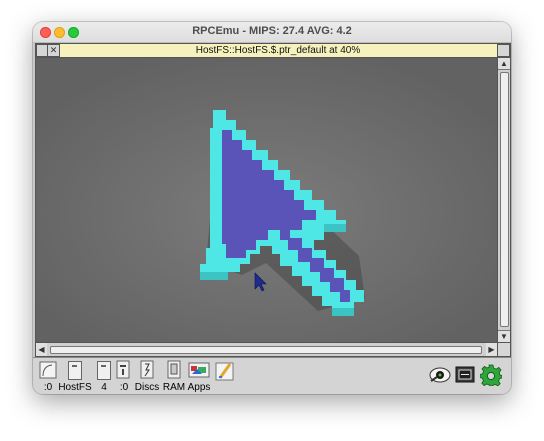 The image size is (544, 441). I want to click on spy-icon, so click(440, 375).